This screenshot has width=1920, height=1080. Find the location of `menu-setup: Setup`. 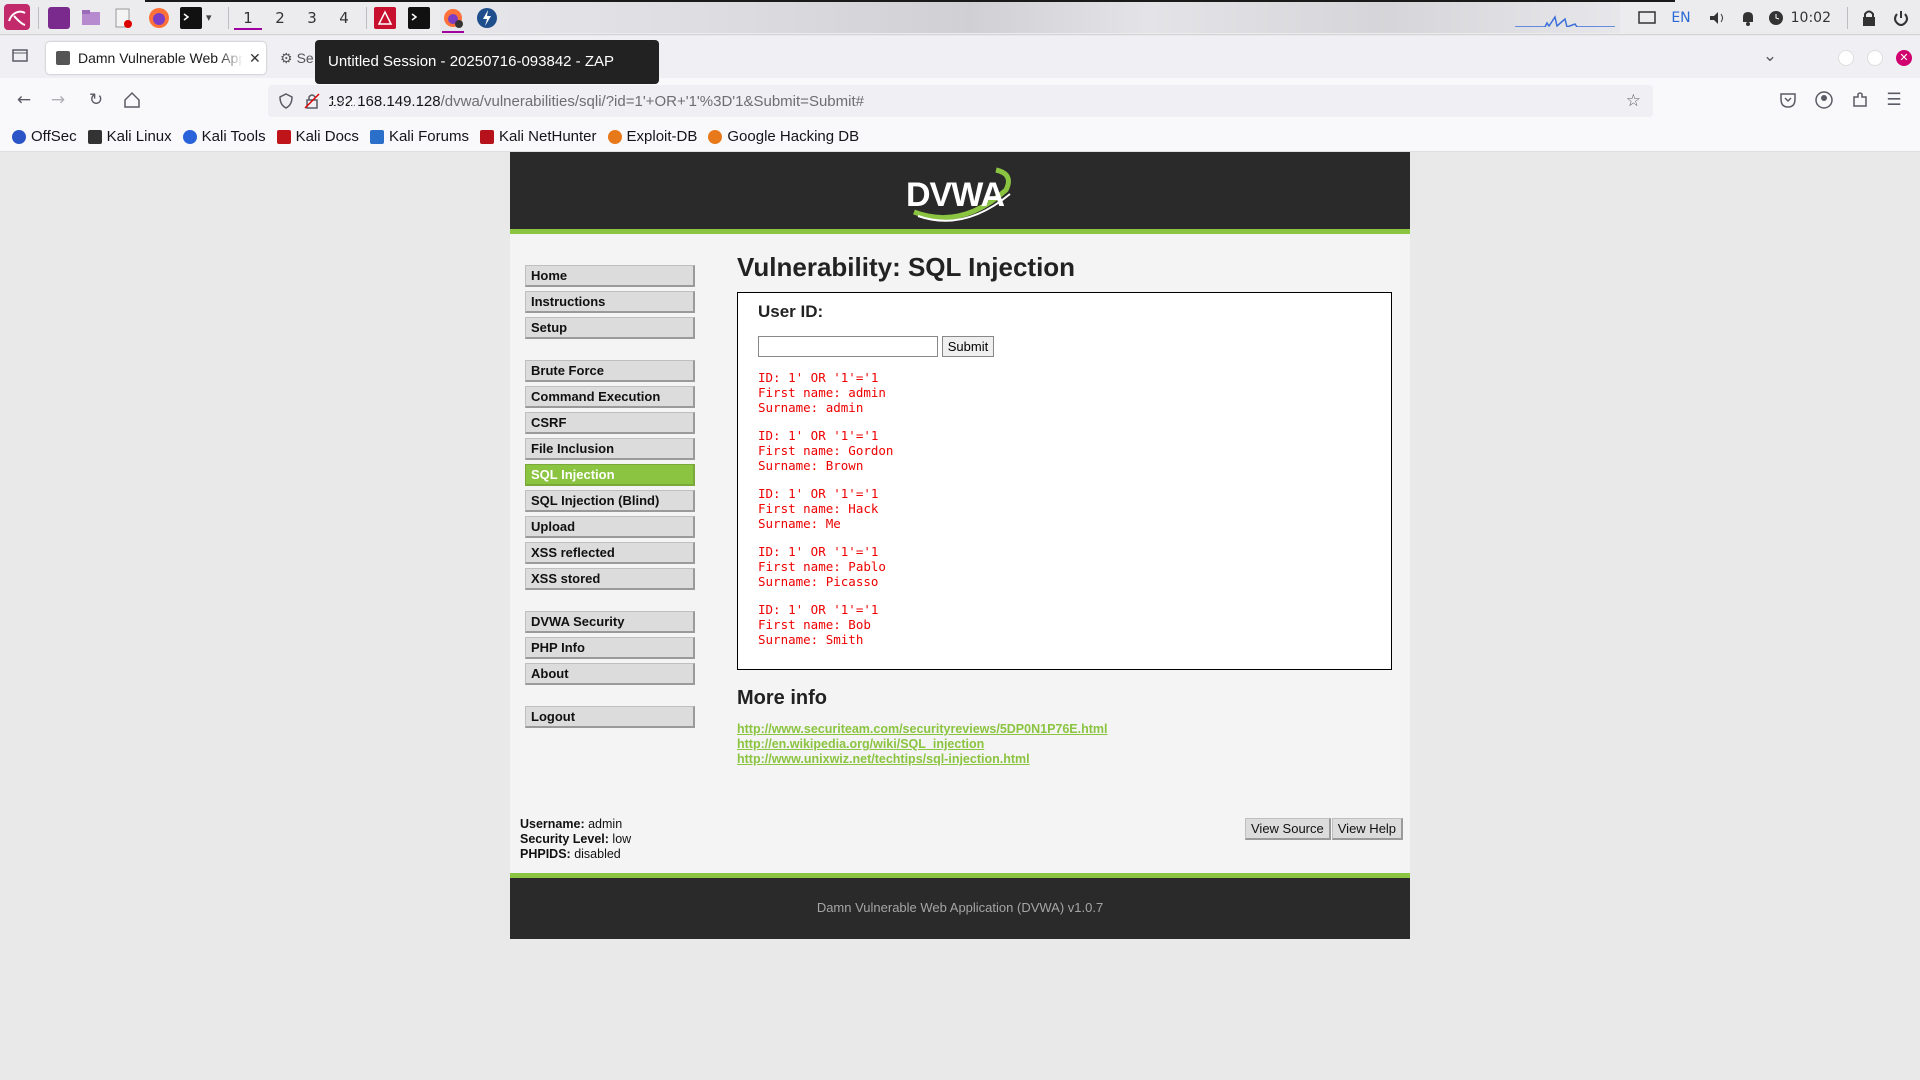

menu-setup: Setup is located at coordinates (610, 328).